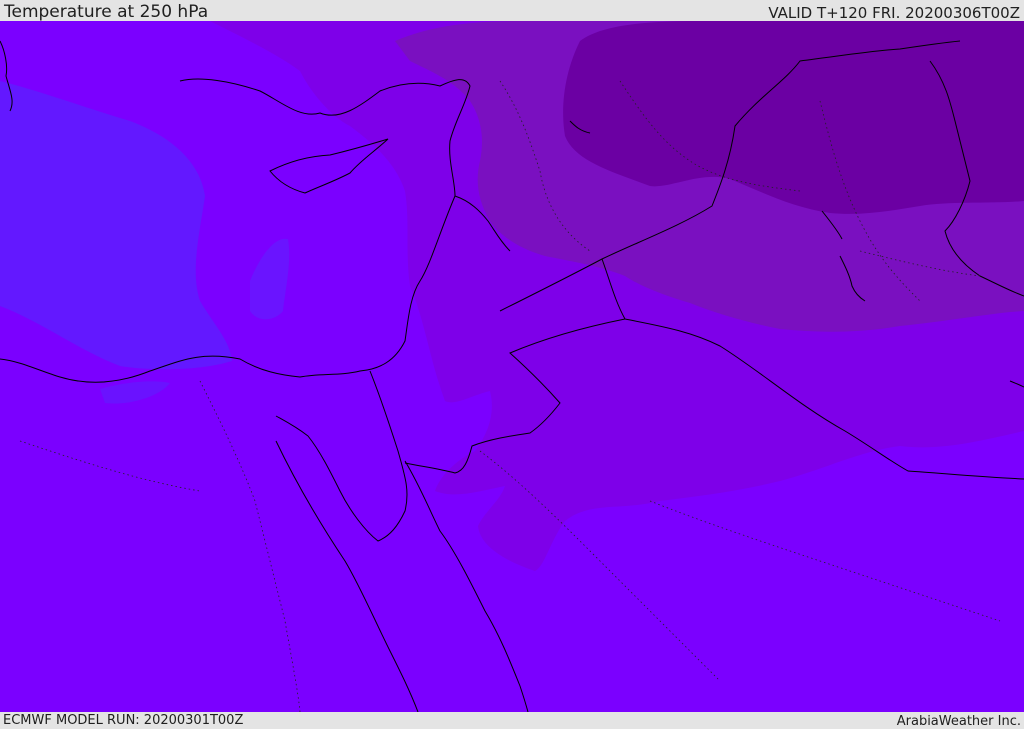  Describe the element at coordinates (123, 720) in the screenshot. I see `model-run-label: ECMWF MODEL RUN: 20200301T00Z` at that location.